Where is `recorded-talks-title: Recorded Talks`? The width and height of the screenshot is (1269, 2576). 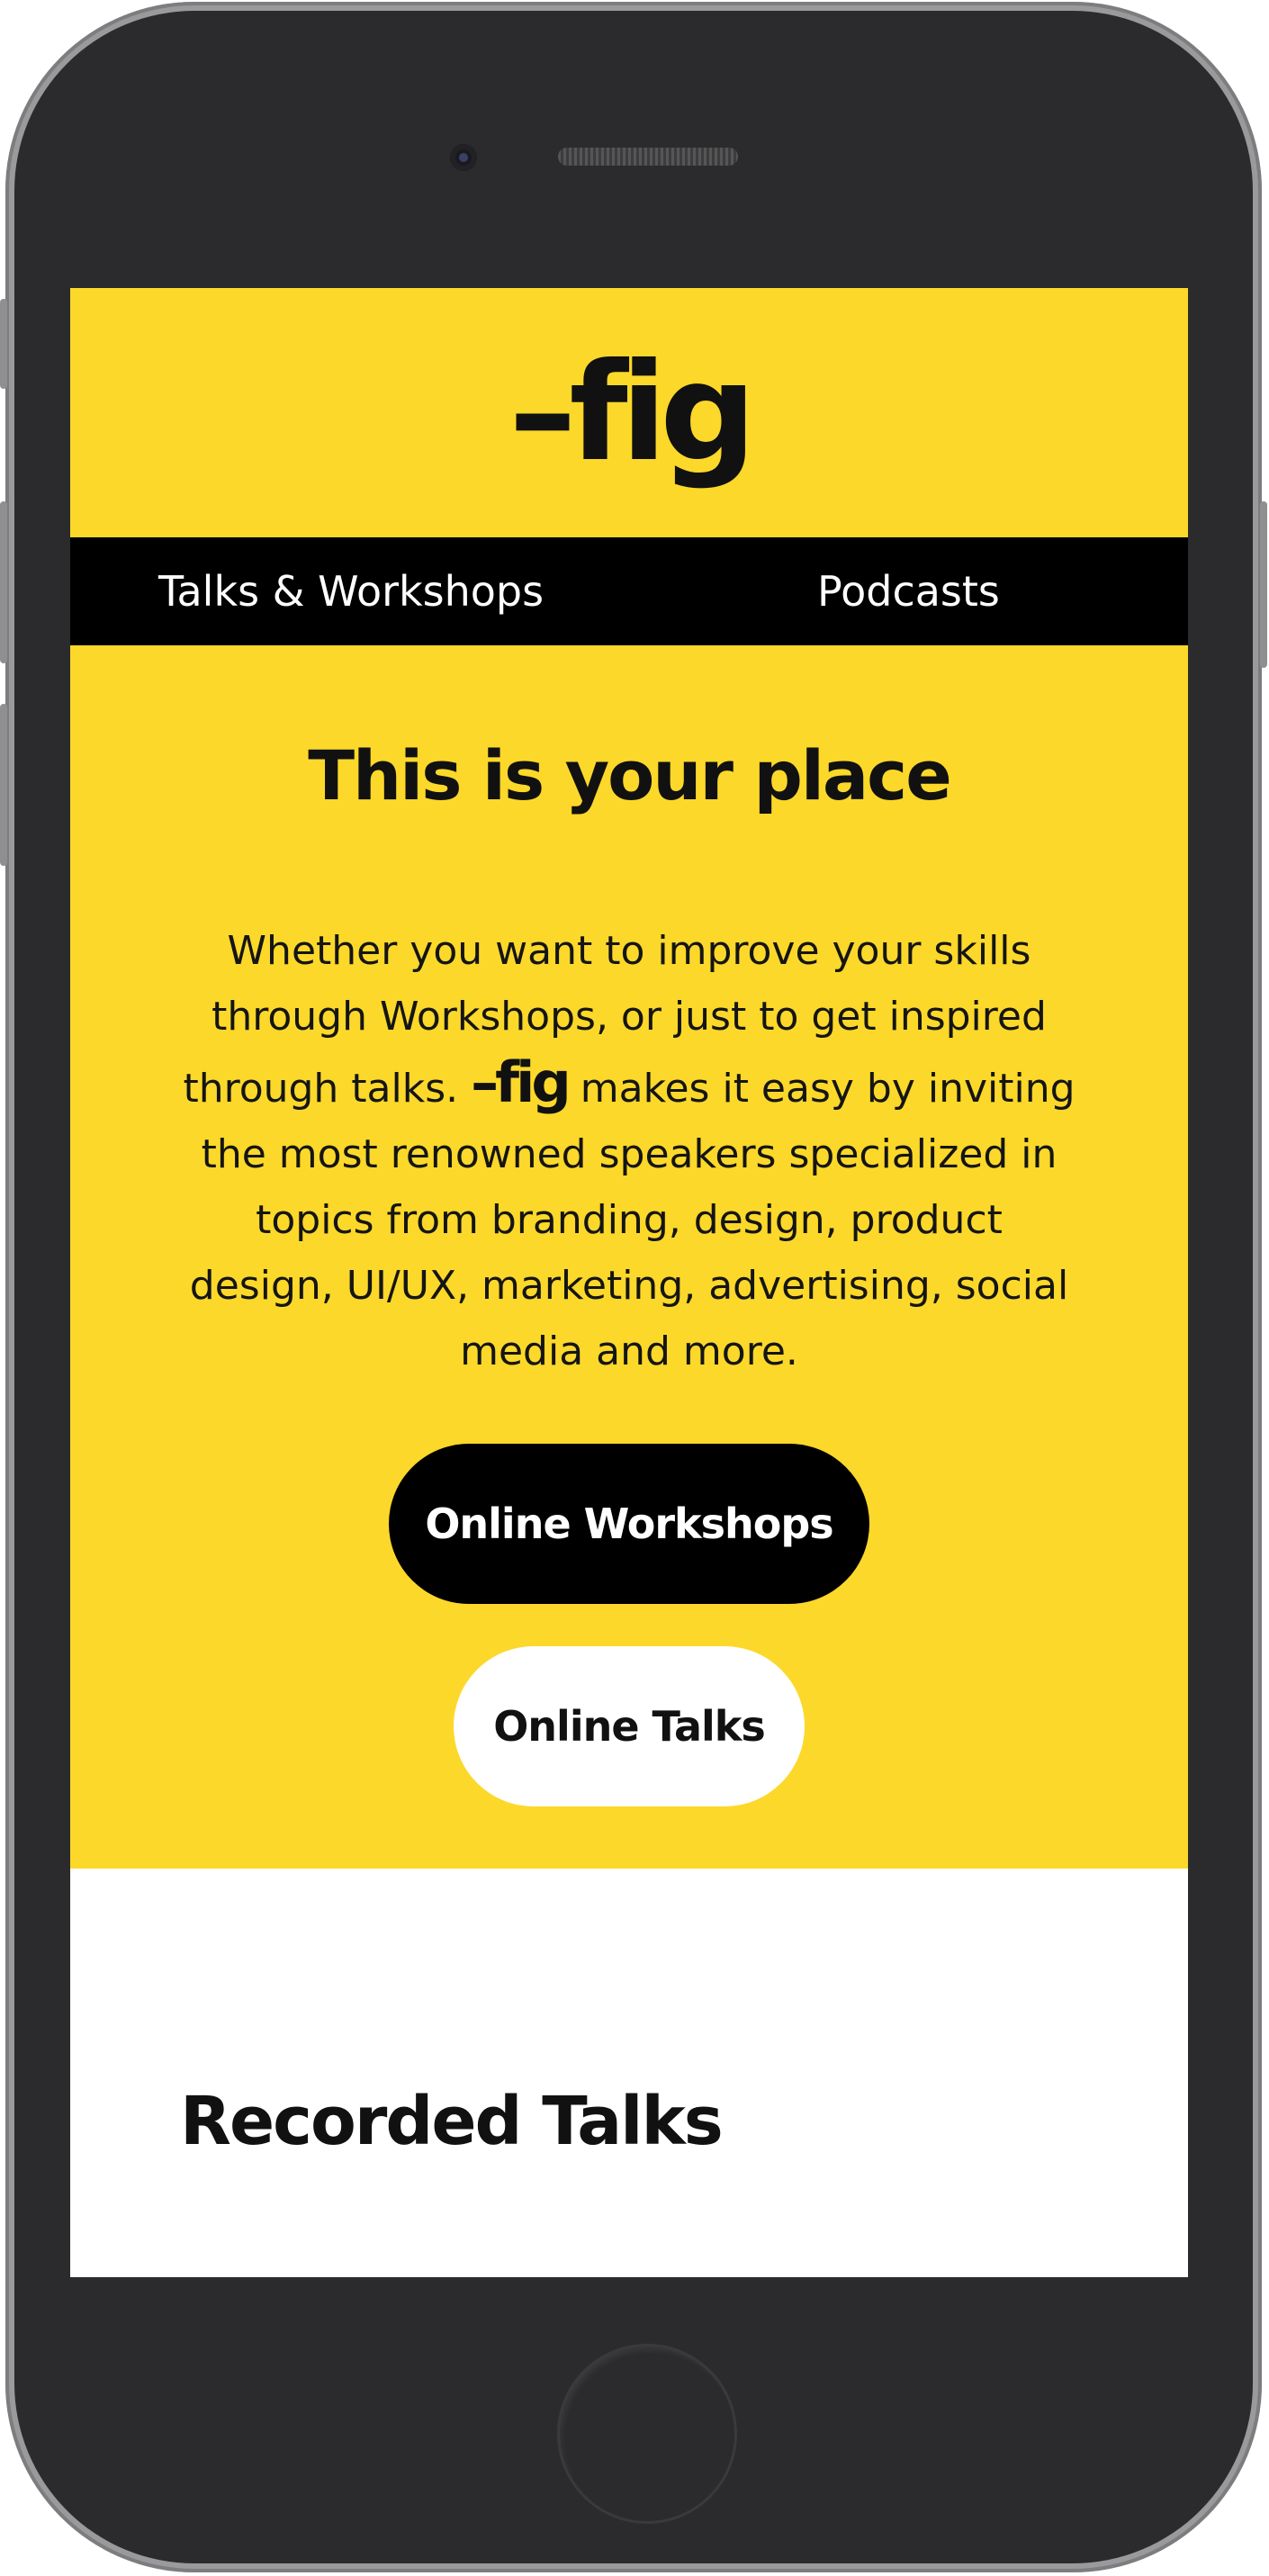
recorded-talks-title: Recorded Talks is located at coordinates (452, 2121).